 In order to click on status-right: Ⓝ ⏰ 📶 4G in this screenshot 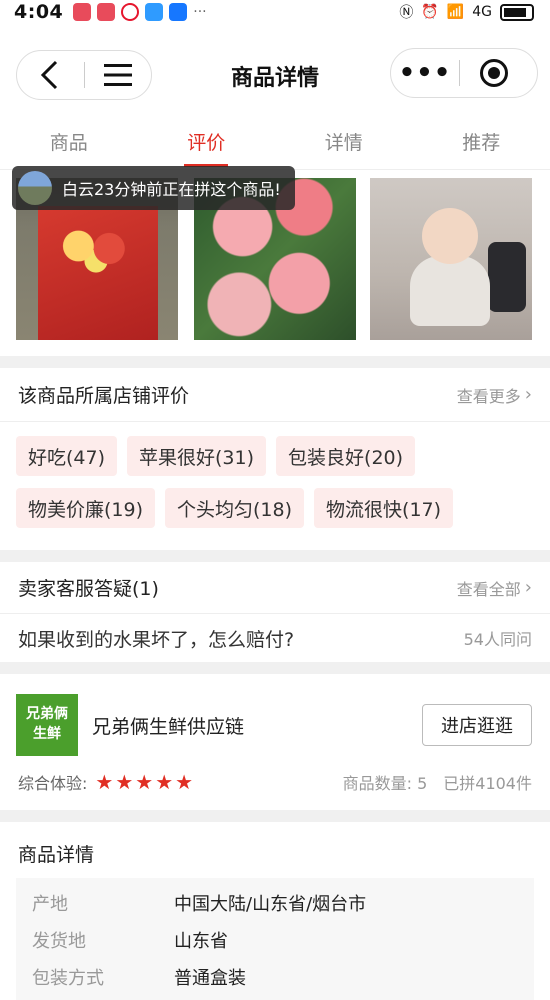, I will do `click(466, 12)`.